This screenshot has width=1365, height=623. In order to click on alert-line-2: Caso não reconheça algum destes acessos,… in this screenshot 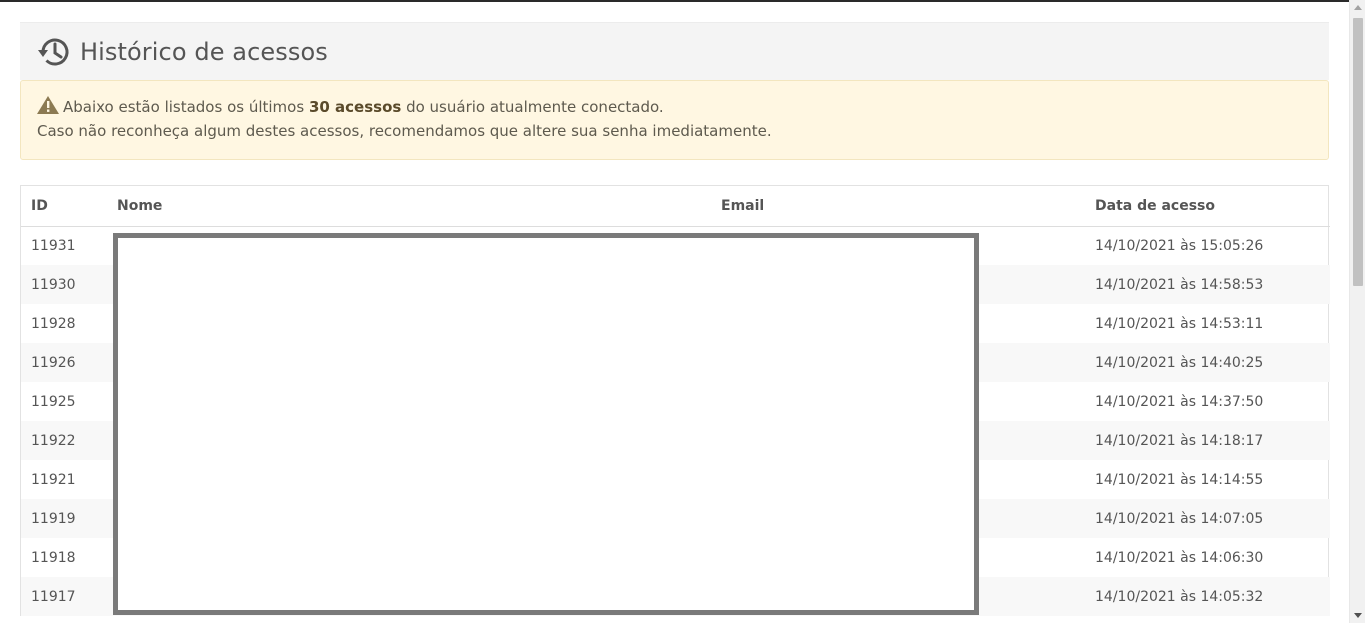, I will do `click(404, 131)`.